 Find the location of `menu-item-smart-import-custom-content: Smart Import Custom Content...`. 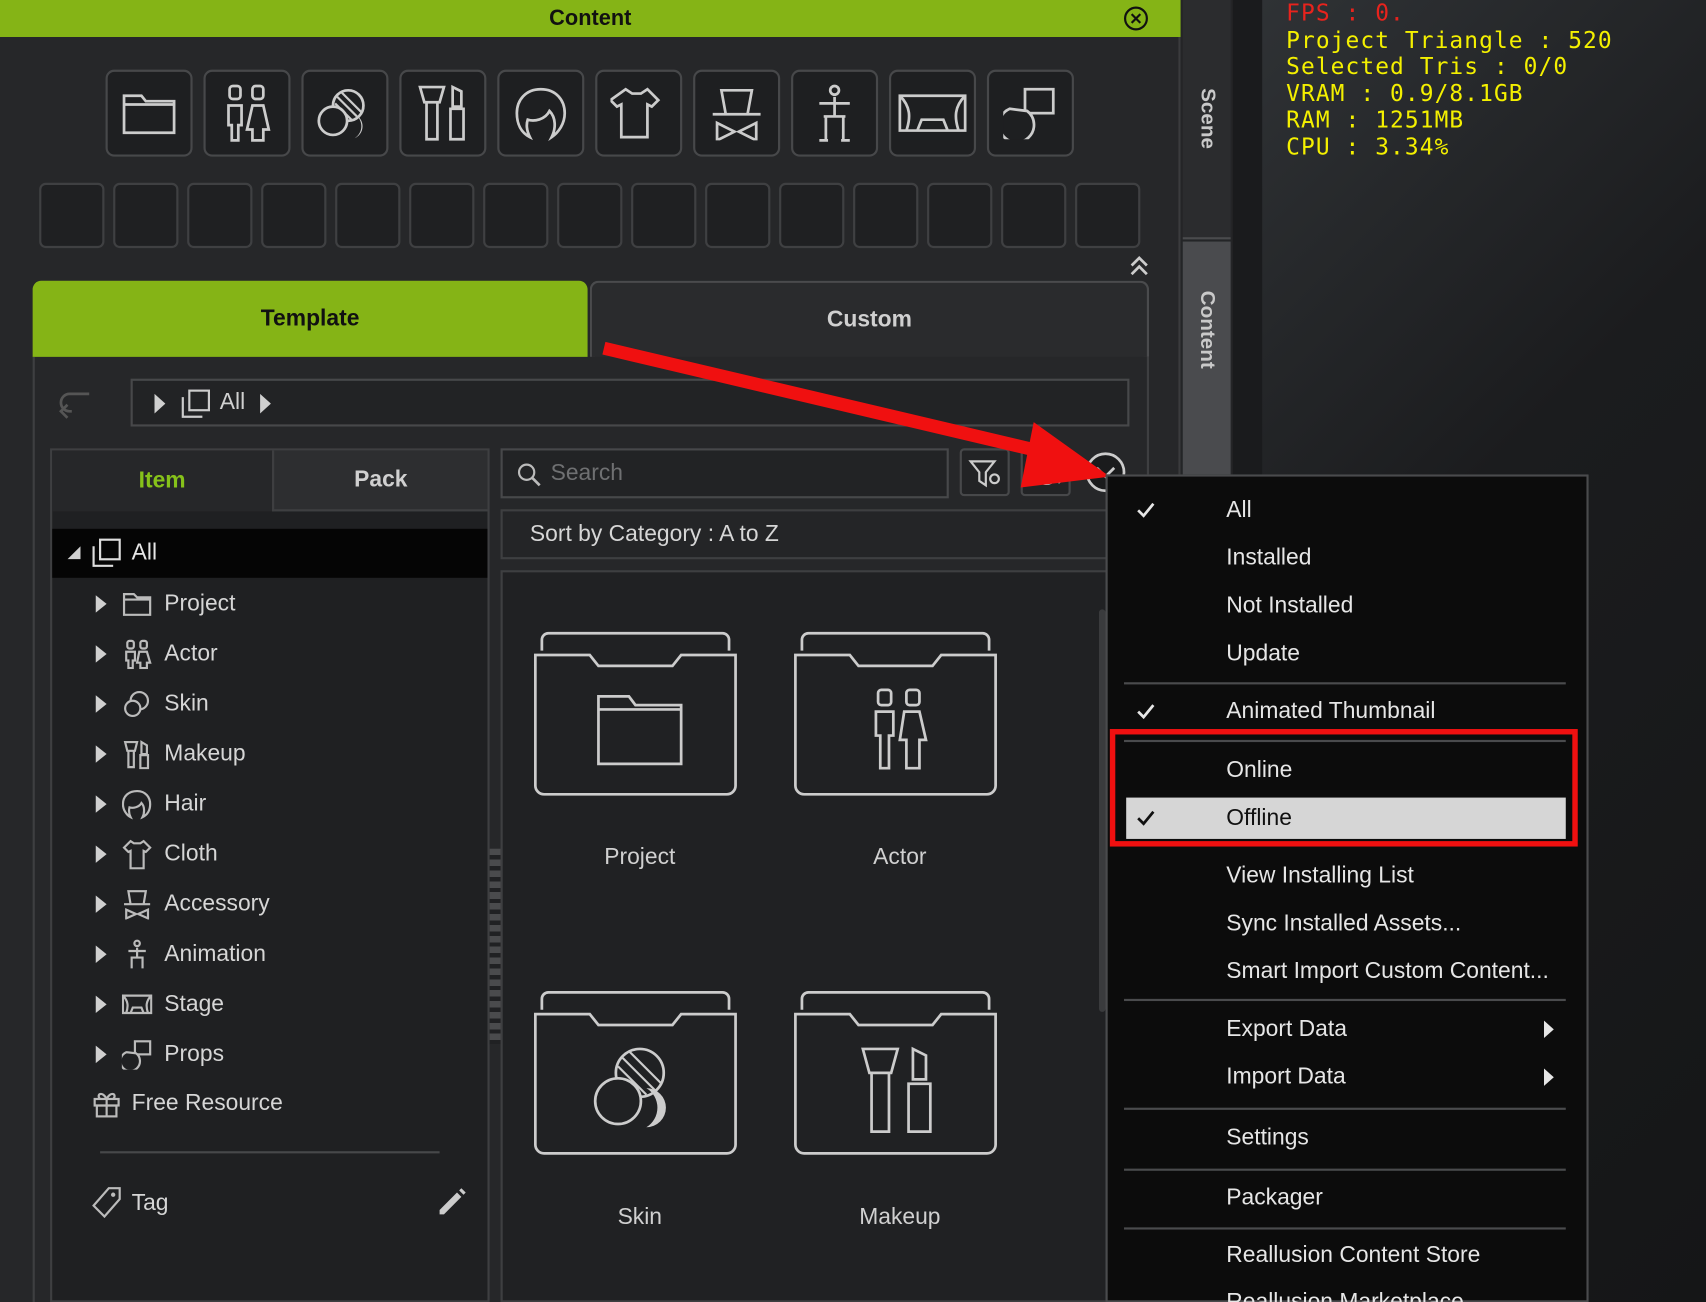

menu-item-smart-import-custom-content: Smart Import Custom Content... is located at coordinates (1346, 971).